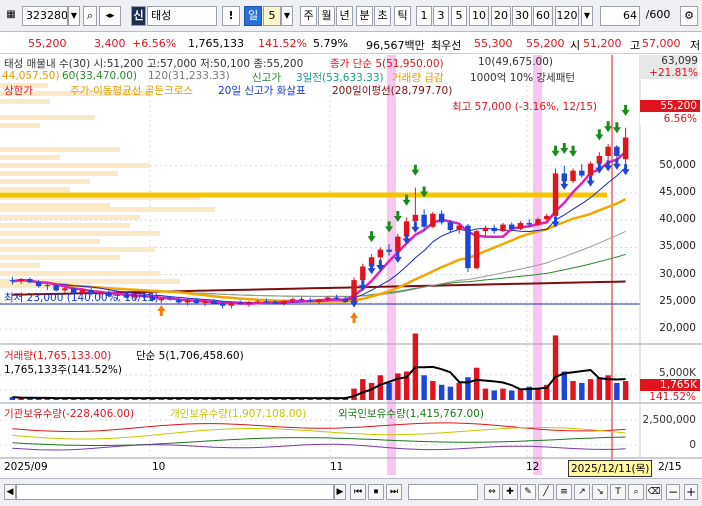 The width and height of the screenshot is (702, 506). I want to click on legend-golden-cross: 주가-이동평균선 골든크로스, so click(132, 91).